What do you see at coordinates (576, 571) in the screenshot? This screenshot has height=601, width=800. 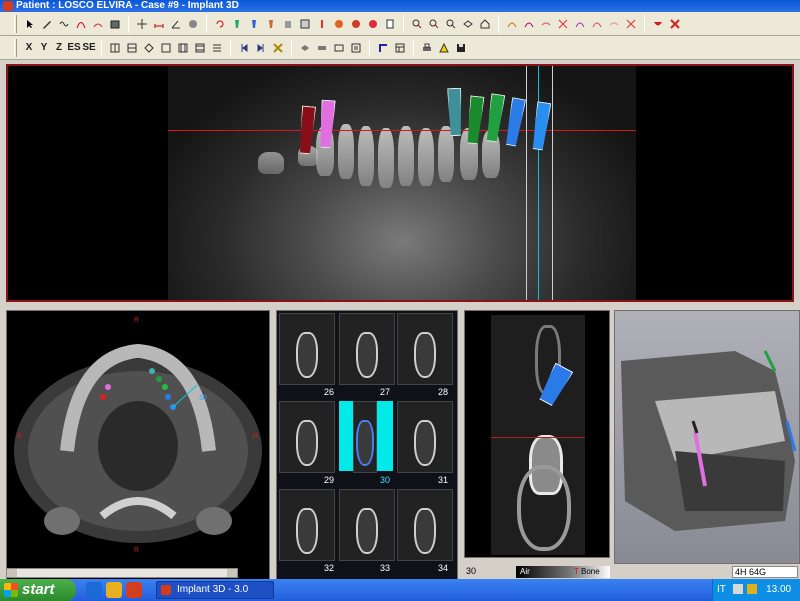 I see `tissue-marker: T` at bounding box center [576, 571].